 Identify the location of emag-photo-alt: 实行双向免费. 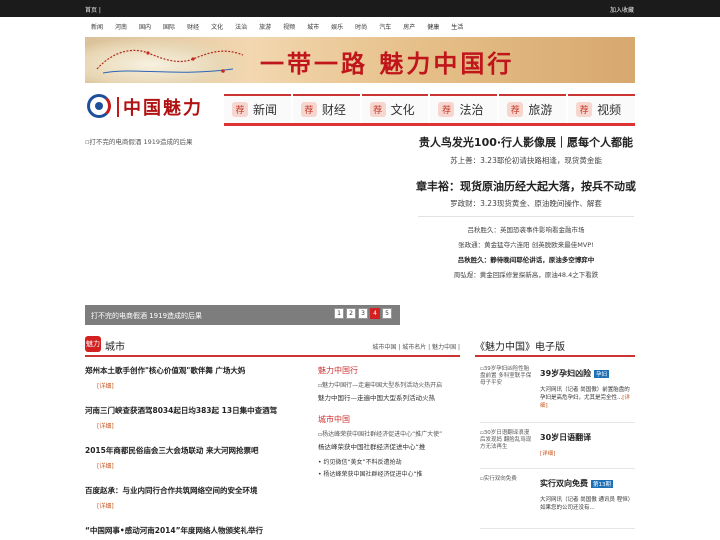
(500, 479).